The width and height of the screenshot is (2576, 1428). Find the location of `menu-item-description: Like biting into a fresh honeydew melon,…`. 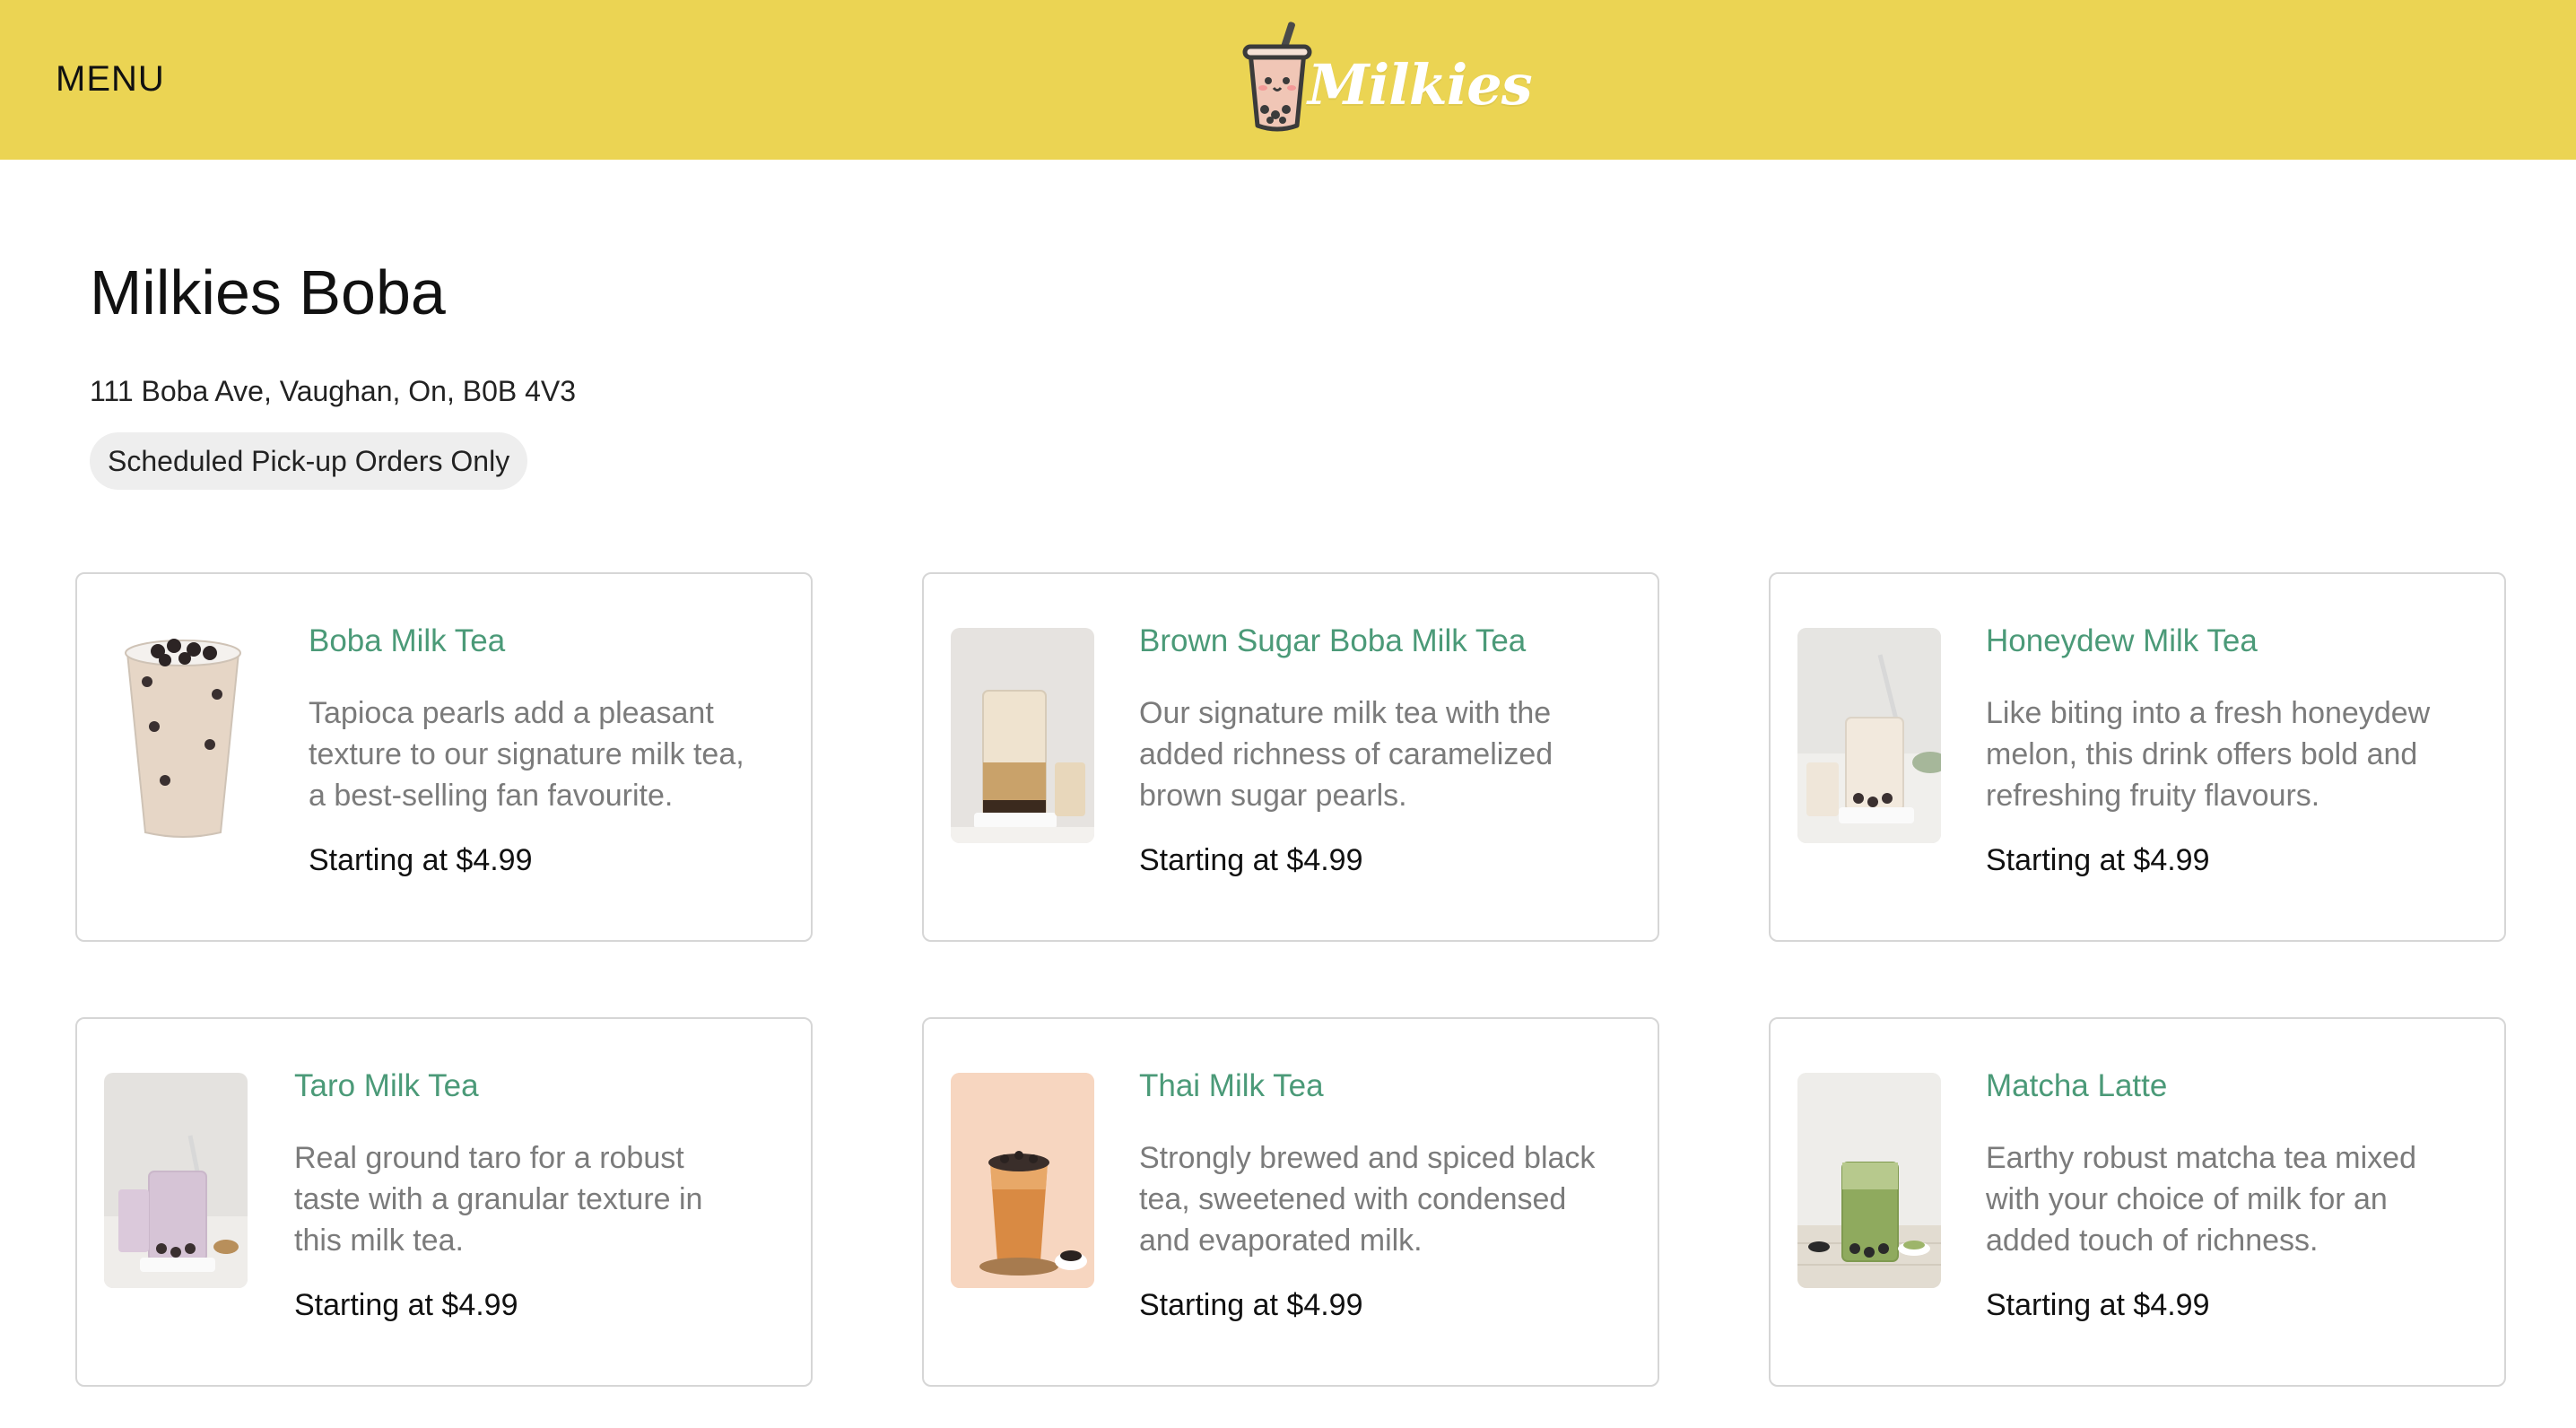

menu-item-description: Like biting into a fresh honeydew melon,… is located at coordinates (2208, 754).